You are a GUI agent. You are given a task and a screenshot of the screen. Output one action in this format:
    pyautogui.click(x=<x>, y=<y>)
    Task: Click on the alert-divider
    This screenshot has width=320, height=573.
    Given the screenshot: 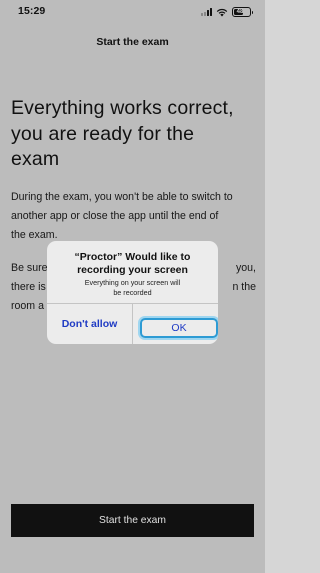 What is the action you would take?
    pyautogui.click(x=132, y=323)
    